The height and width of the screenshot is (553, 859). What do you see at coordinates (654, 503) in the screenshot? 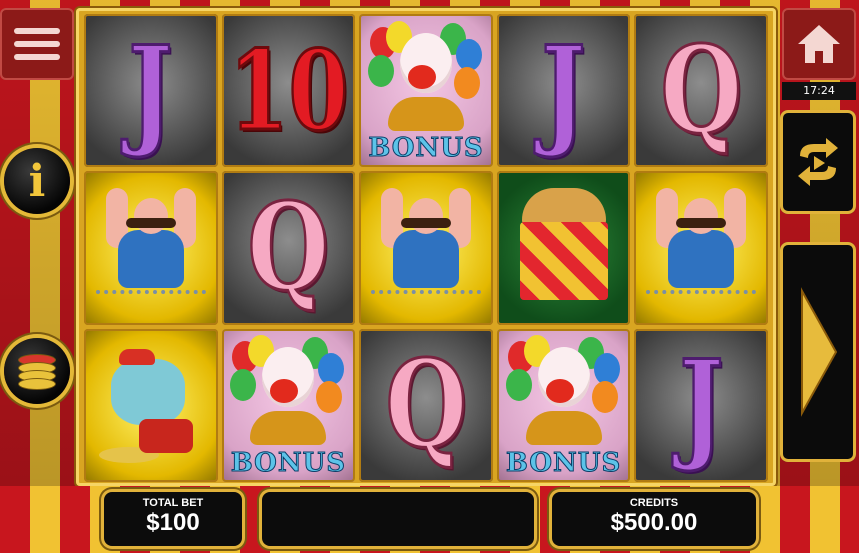
I see `credits-label: CREDITS` at bounding box center [654, 503].